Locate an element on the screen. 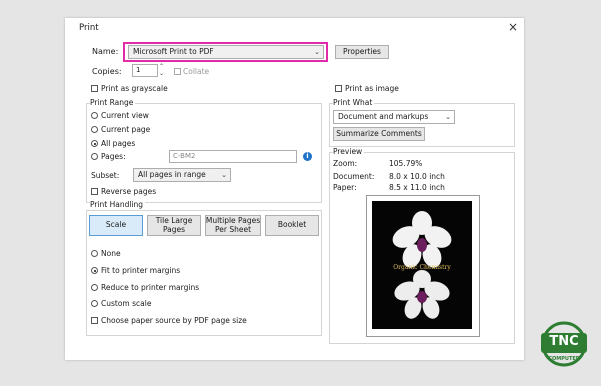 This screenshot has height=386, width=601. print-what-select: Document and markups ⌄ is located at coordinates (394, 117).